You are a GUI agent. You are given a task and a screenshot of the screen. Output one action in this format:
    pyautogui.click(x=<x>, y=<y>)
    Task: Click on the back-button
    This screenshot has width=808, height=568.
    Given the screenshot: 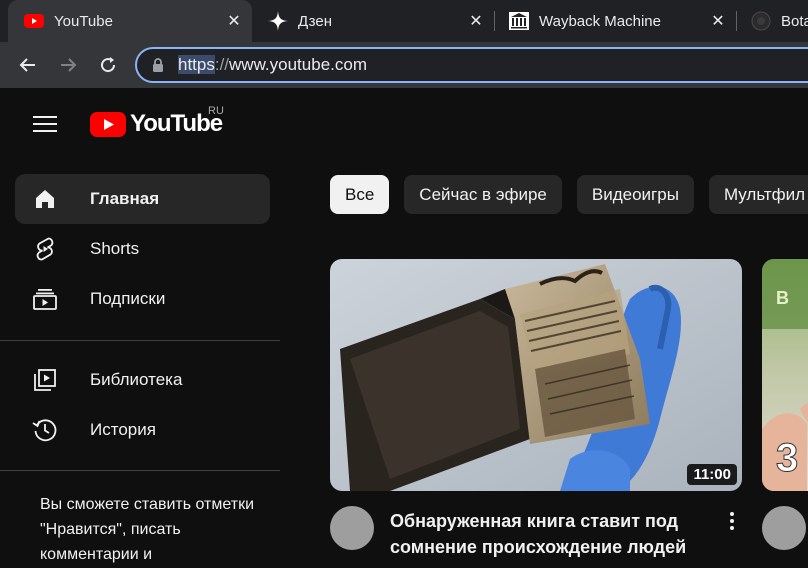 What is the action you would take?
    pyautogui.click(x=28, y=65)
    